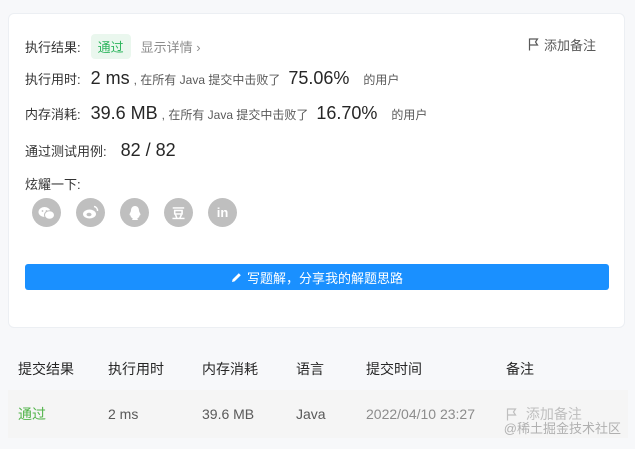 The width and height of the screenshot is (635, 449). Describe the element at coordinates (324, 278) in the screenshot. I see `write-solution-label: 写题解，分享我的解题思路` at that location.